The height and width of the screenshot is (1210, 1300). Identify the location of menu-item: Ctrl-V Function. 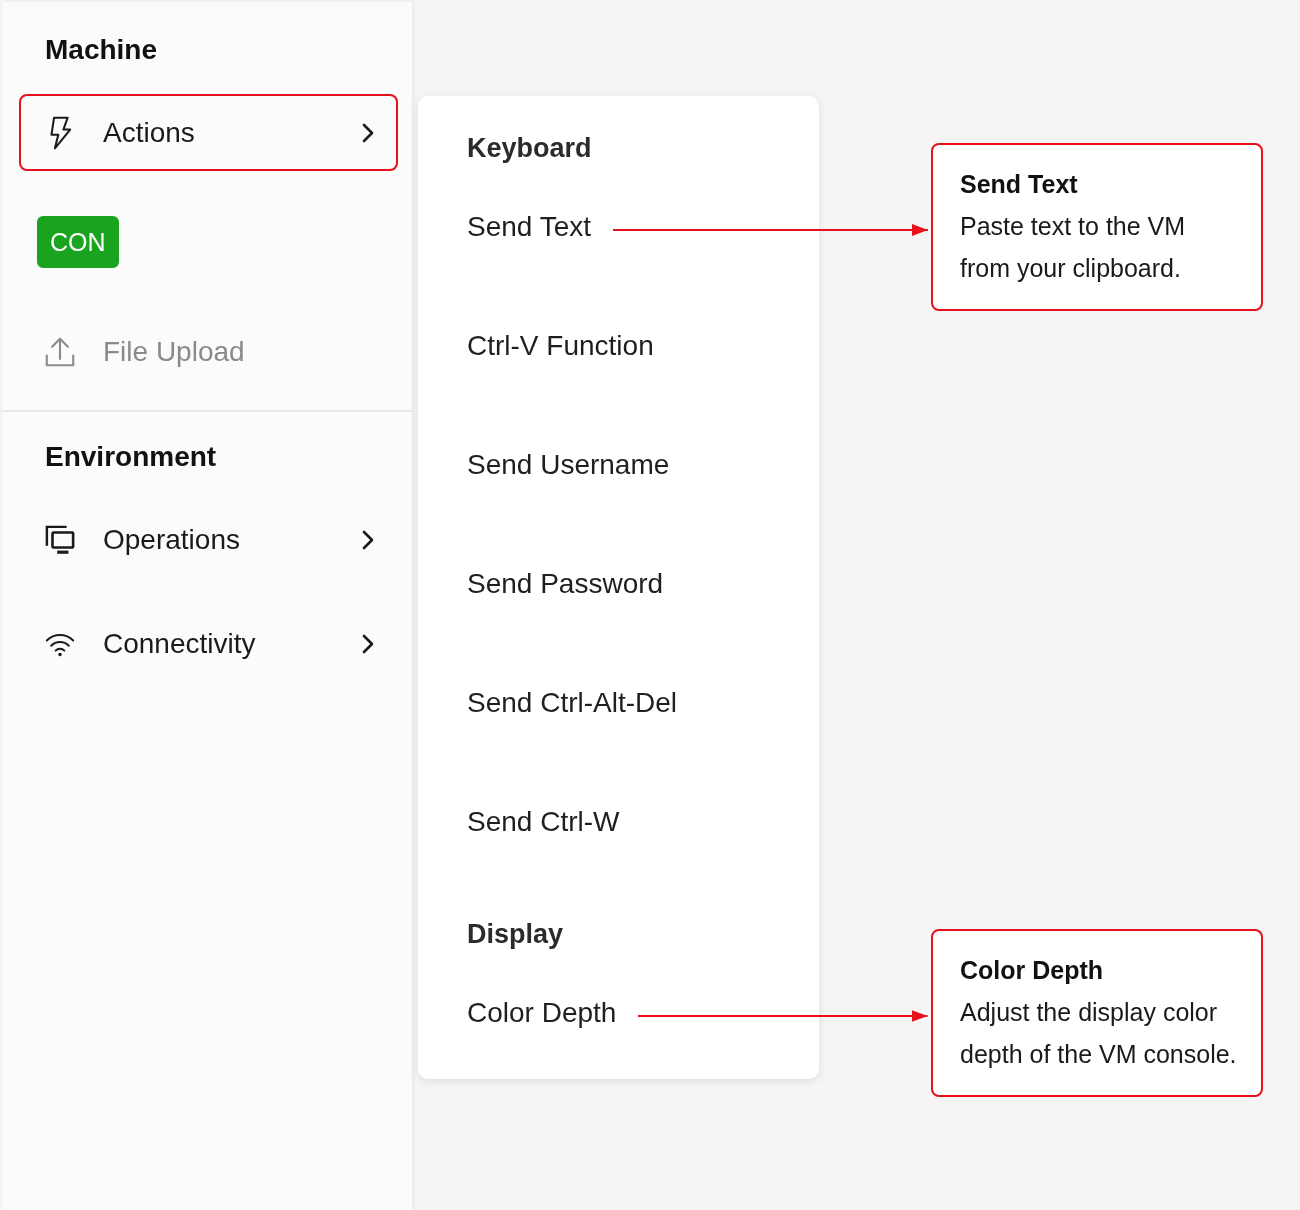
(560, 346).